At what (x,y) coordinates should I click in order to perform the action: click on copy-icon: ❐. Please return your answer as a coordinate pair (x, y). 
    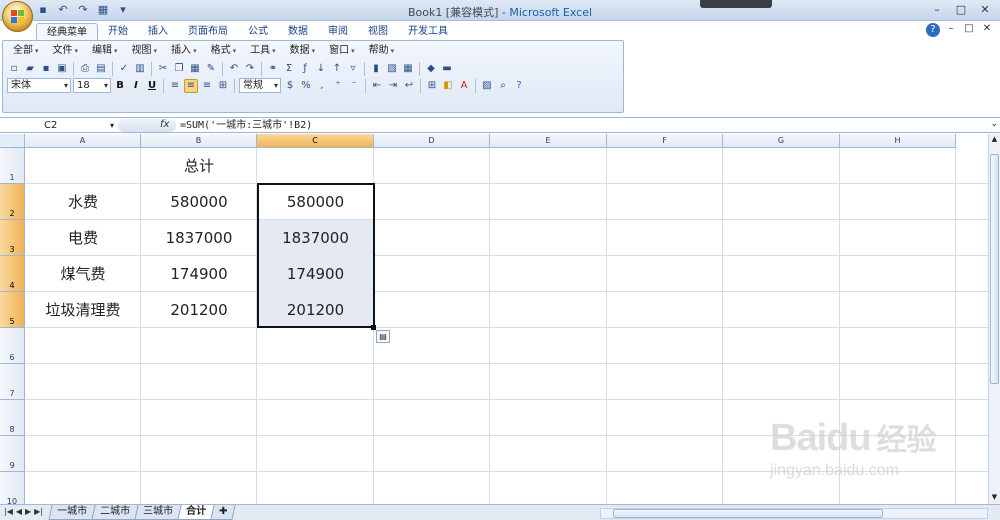
    Looking at the image, I should click on (179, 69).